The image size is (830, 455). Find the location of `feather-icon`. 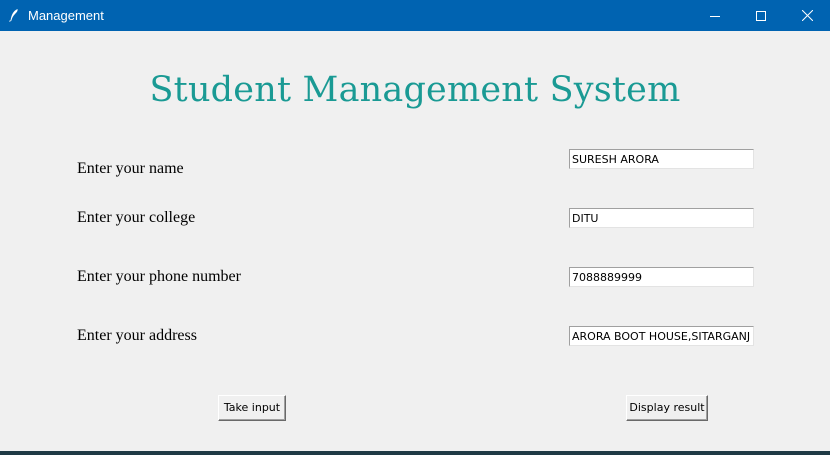

feather-icon is located at coordinates (14, 15).